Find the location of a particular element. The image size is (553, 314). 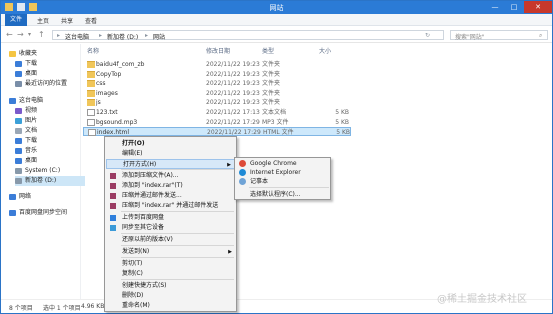

sidebar-item: recent-icon最近访问的位置 is located at coordinates (50, 84).